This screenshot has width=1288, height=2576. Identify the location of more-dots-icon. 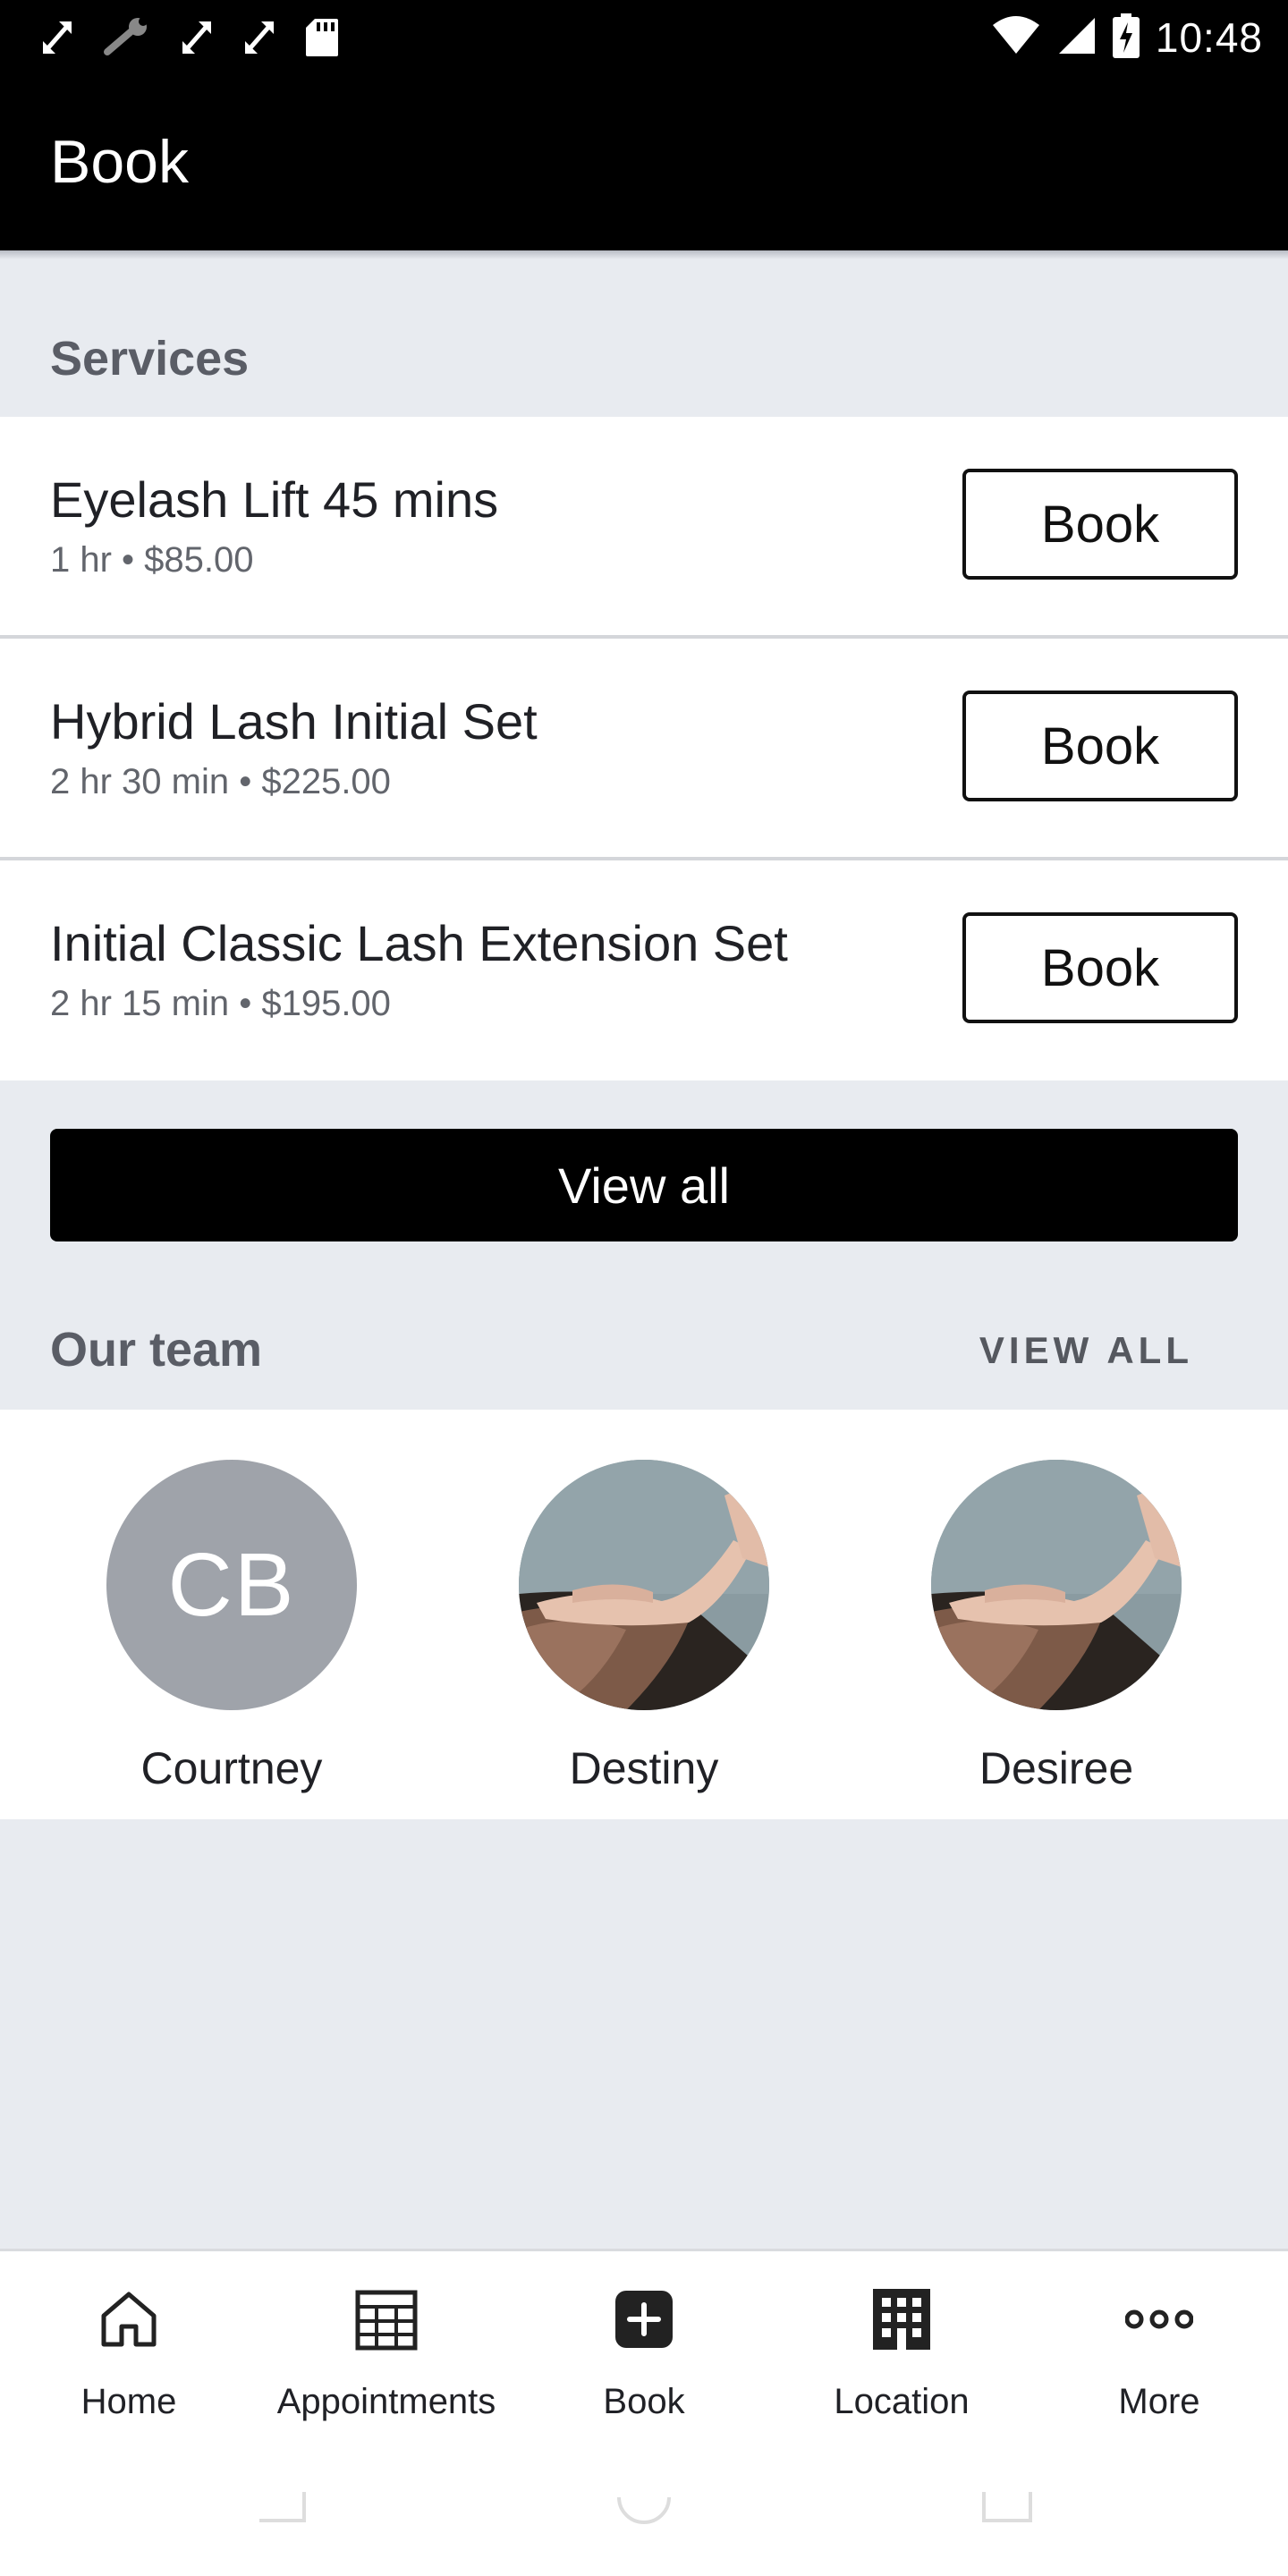
(1159, 2319).